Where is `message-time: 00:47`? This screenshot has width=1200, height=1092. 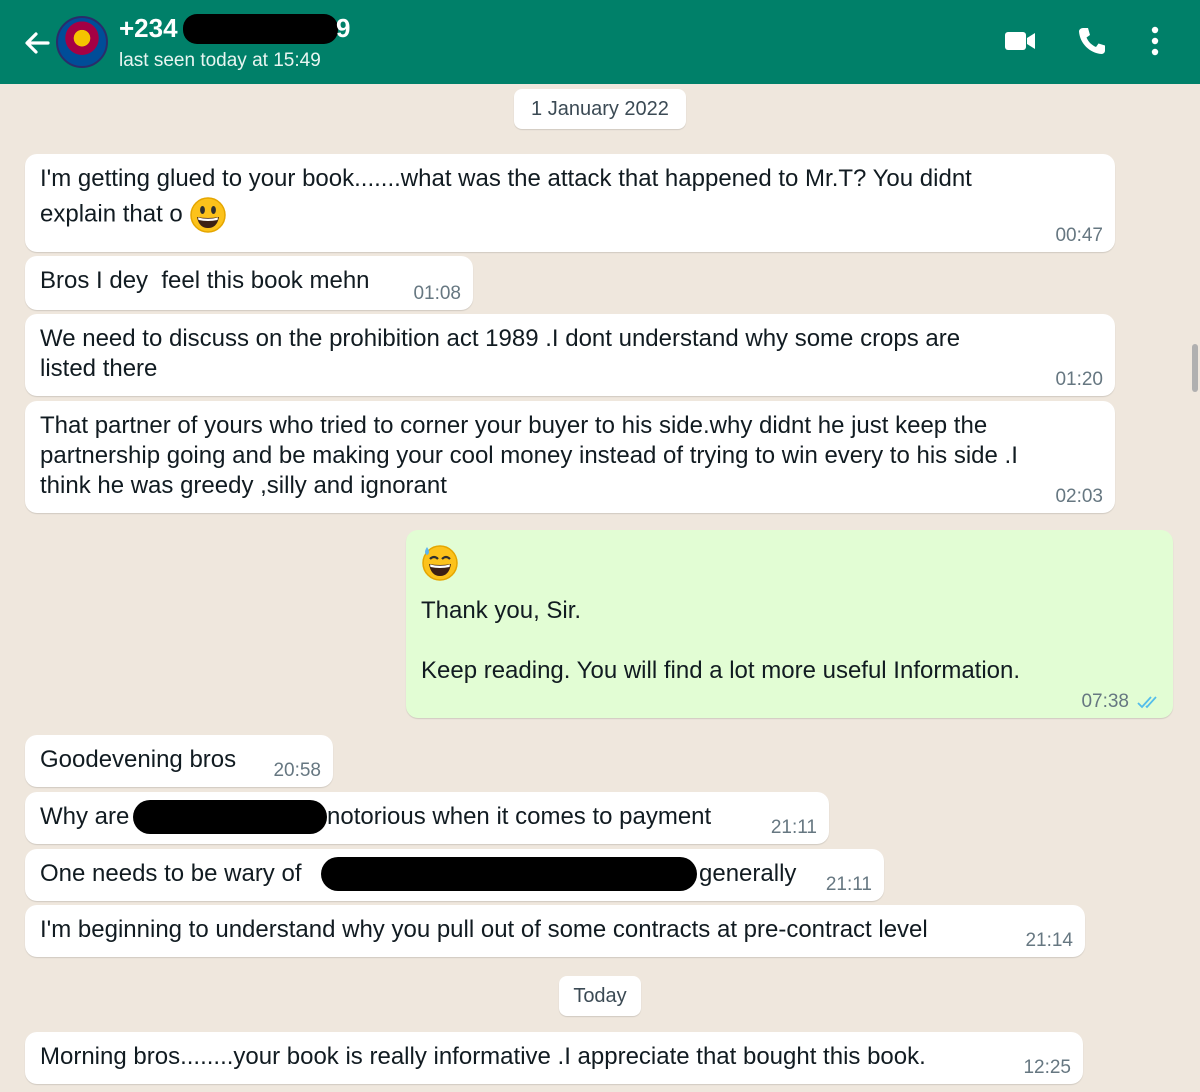
message-time: 00:47 is located at coordinates (1079, 235).